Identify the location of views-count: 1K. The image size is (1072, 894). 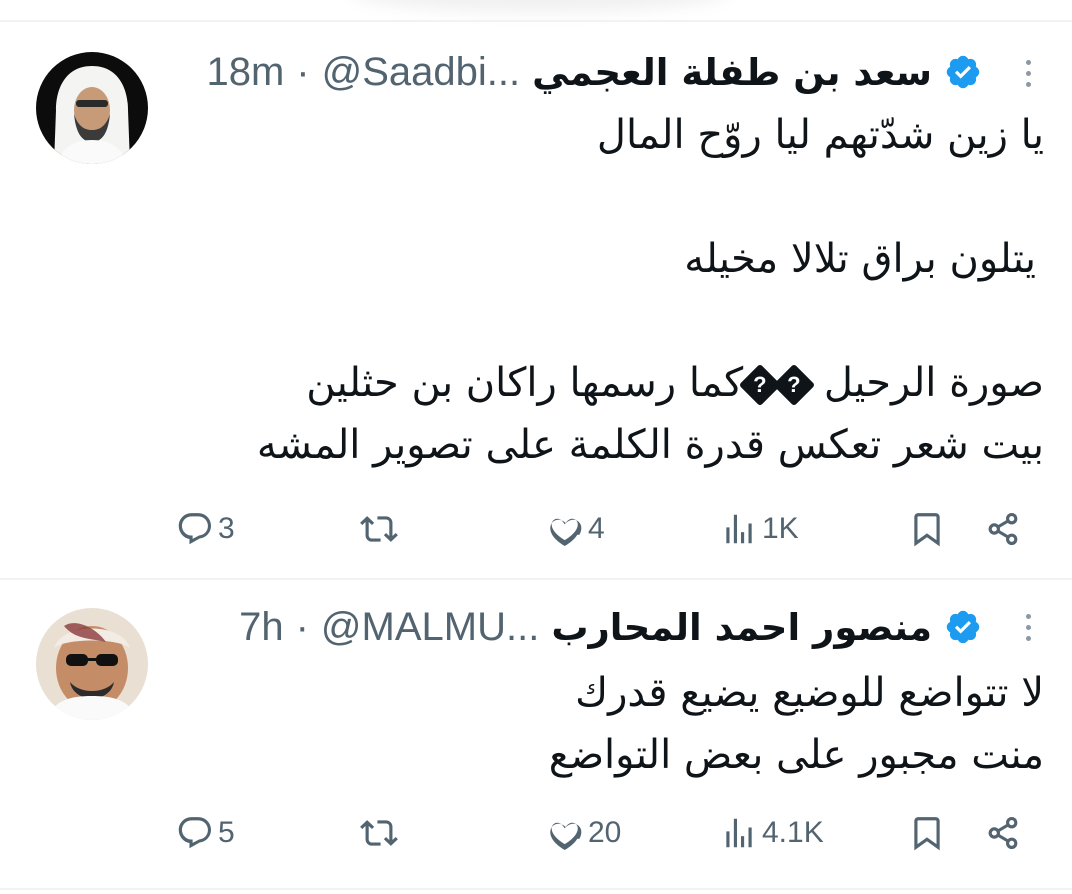
(780, 528).